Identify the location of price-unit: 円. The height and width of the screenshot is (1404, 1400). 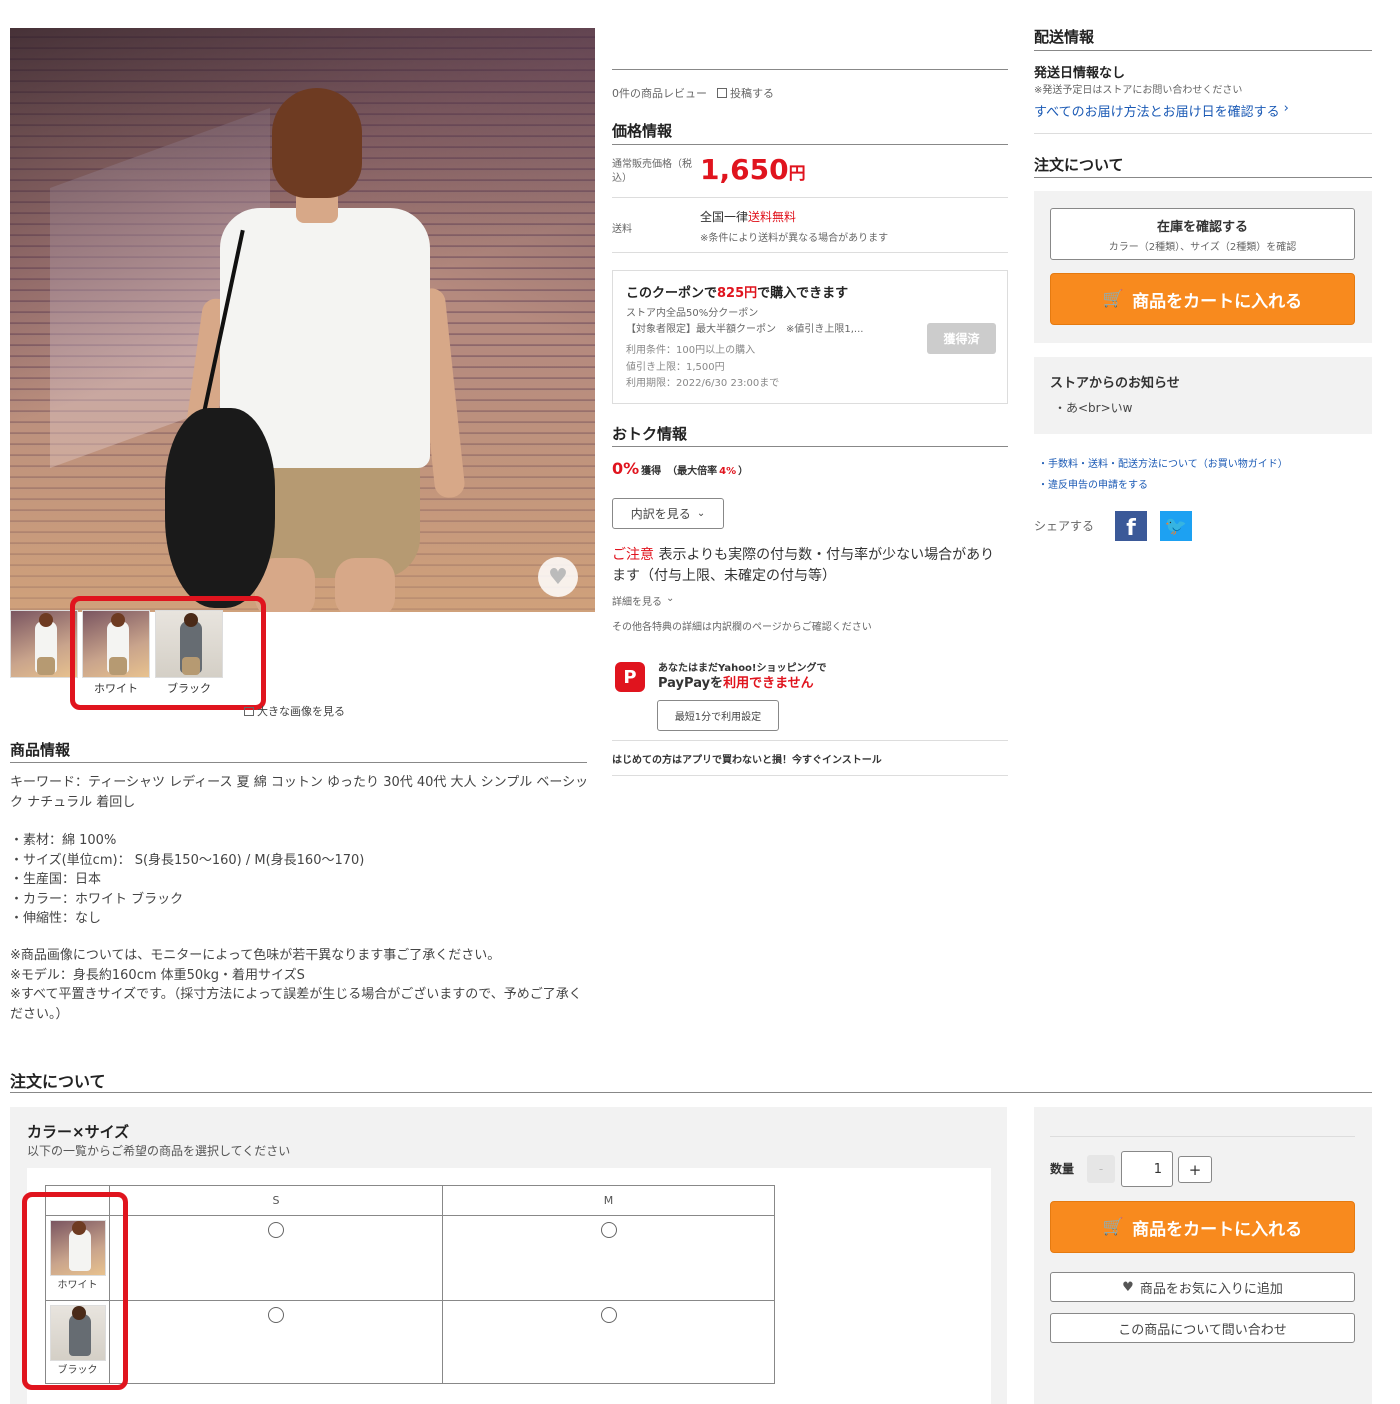
(797, 174).